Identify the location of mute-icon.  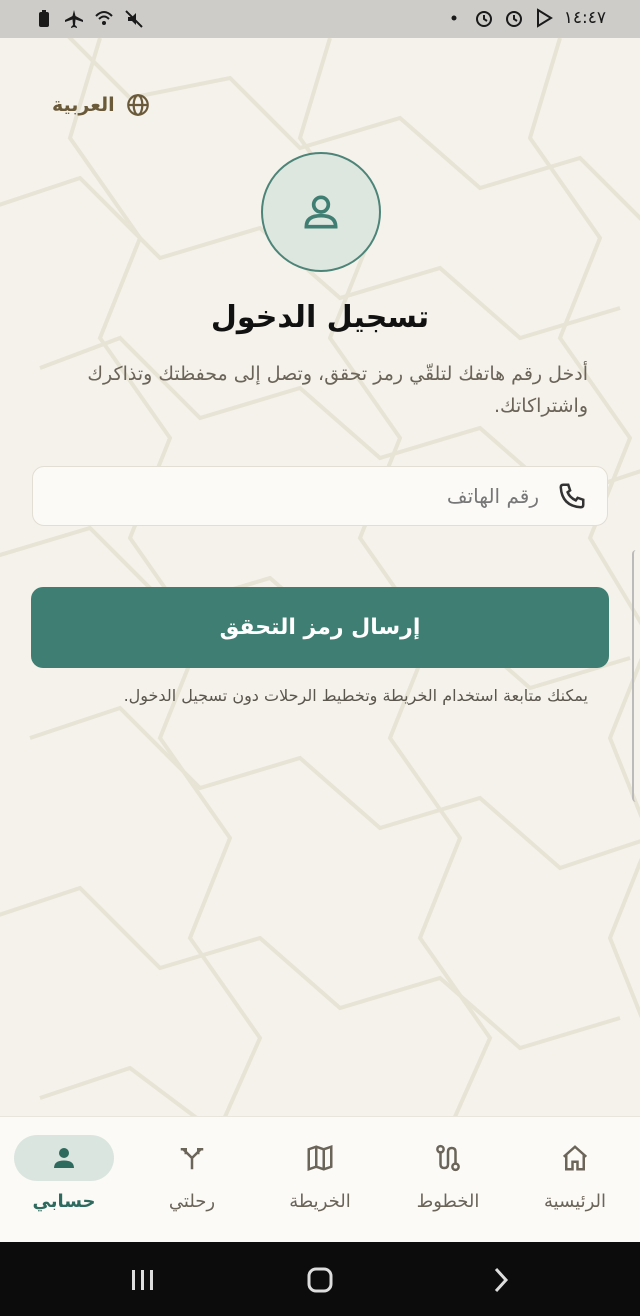
(134, 19).